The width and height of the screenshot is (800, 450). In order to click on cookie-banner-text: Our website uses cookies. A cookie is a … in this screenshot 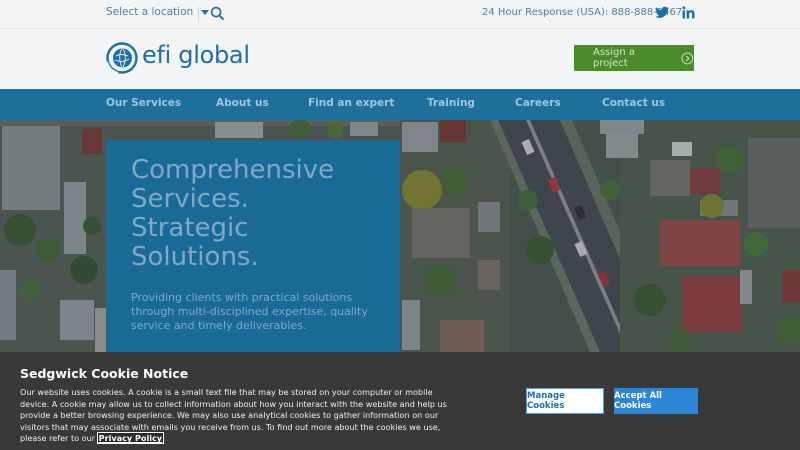, I will do `click(235, 416)`.